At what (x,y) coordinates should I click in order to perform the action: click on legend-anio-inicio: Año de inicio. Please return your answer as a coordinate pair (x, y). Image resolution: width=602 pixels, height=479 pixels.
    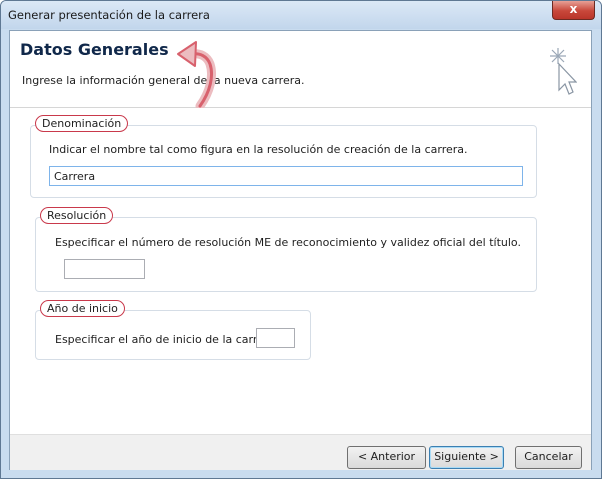
    Looking at the image, I should click on (82, 308).